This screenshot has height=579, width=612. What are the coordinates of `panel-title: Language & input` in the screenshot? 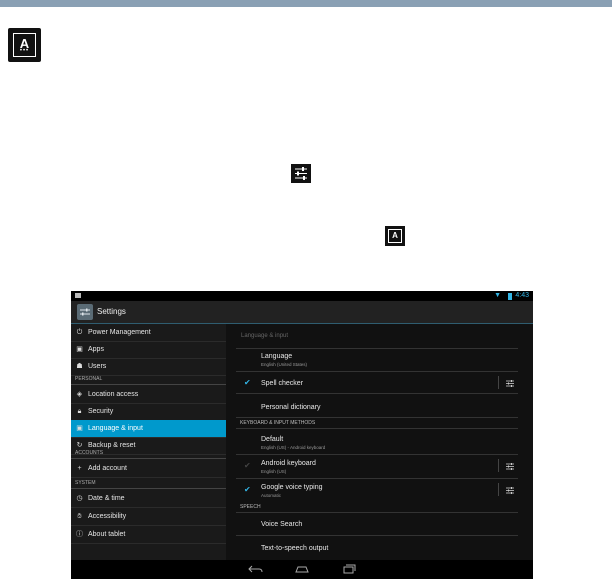 It's located at (265, 336).